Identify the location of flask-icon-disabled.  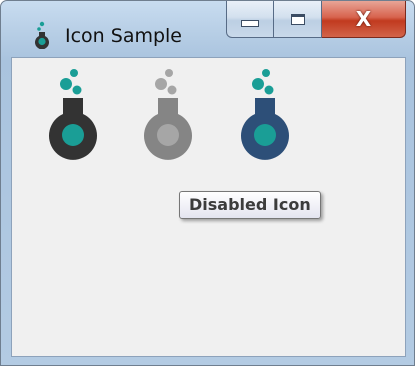
(168, 114).